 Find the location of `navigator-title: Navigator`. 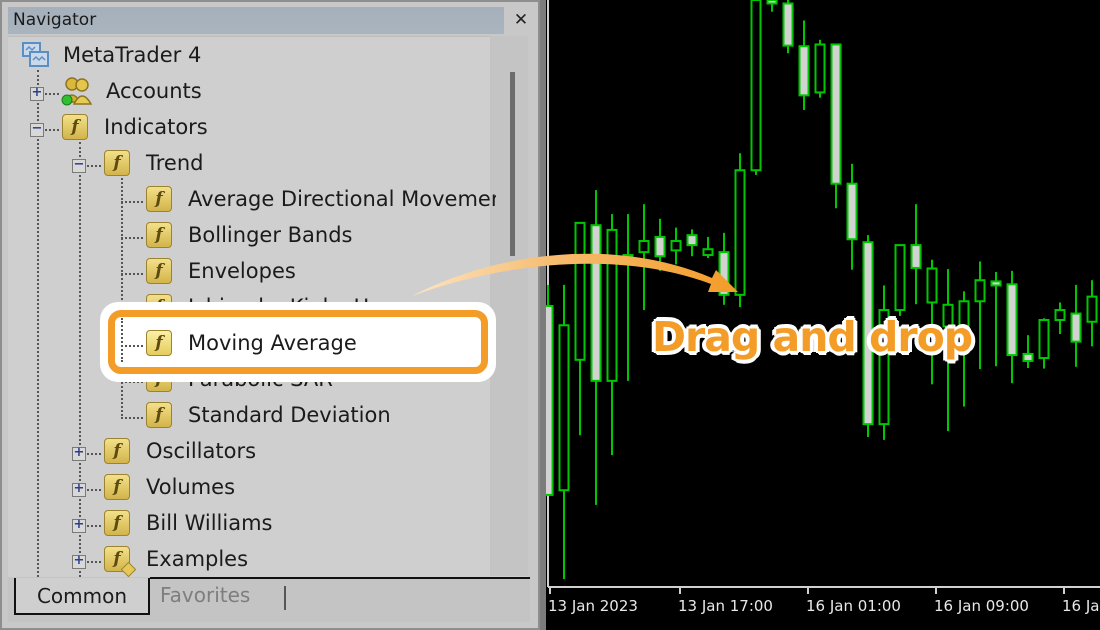

navigator-title: Navigator is located at coordinates (55, 20).